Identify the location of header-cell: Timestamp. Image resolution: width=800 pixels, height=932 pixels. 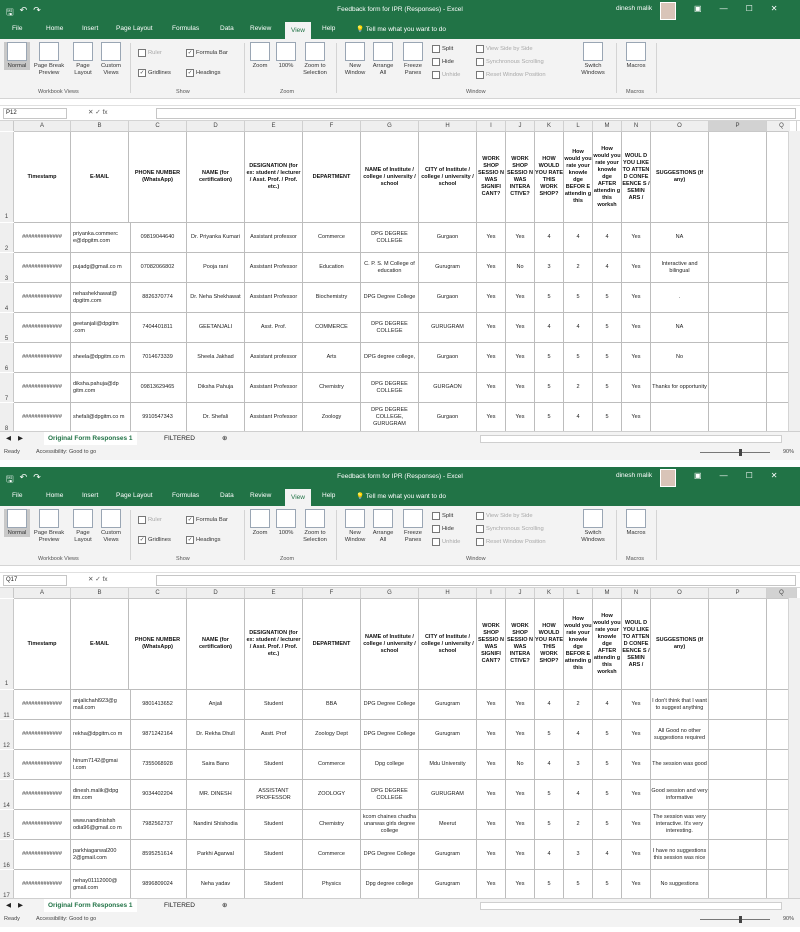
(42, 644).